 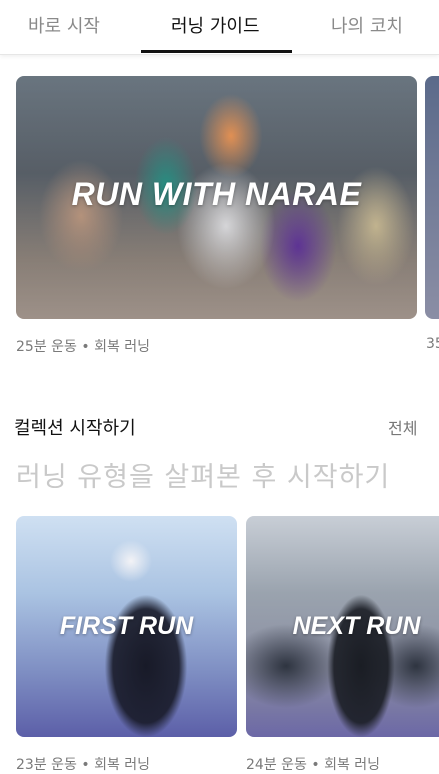 I want to click on view-all-link: 전체, so click(x=402, y=427).